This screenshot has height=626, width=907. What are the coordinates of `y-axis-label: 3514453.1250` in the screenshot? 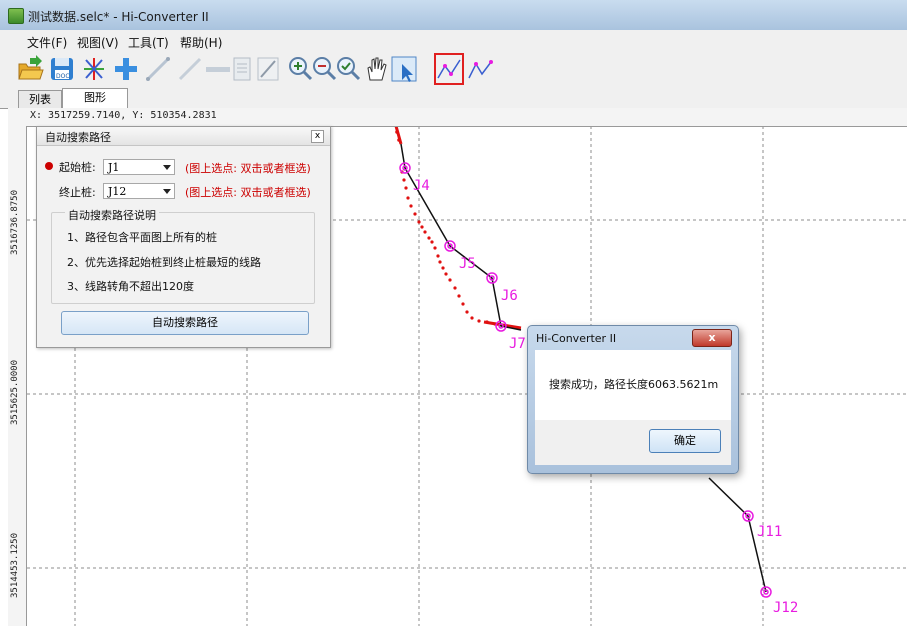 It's located at (15, 565).